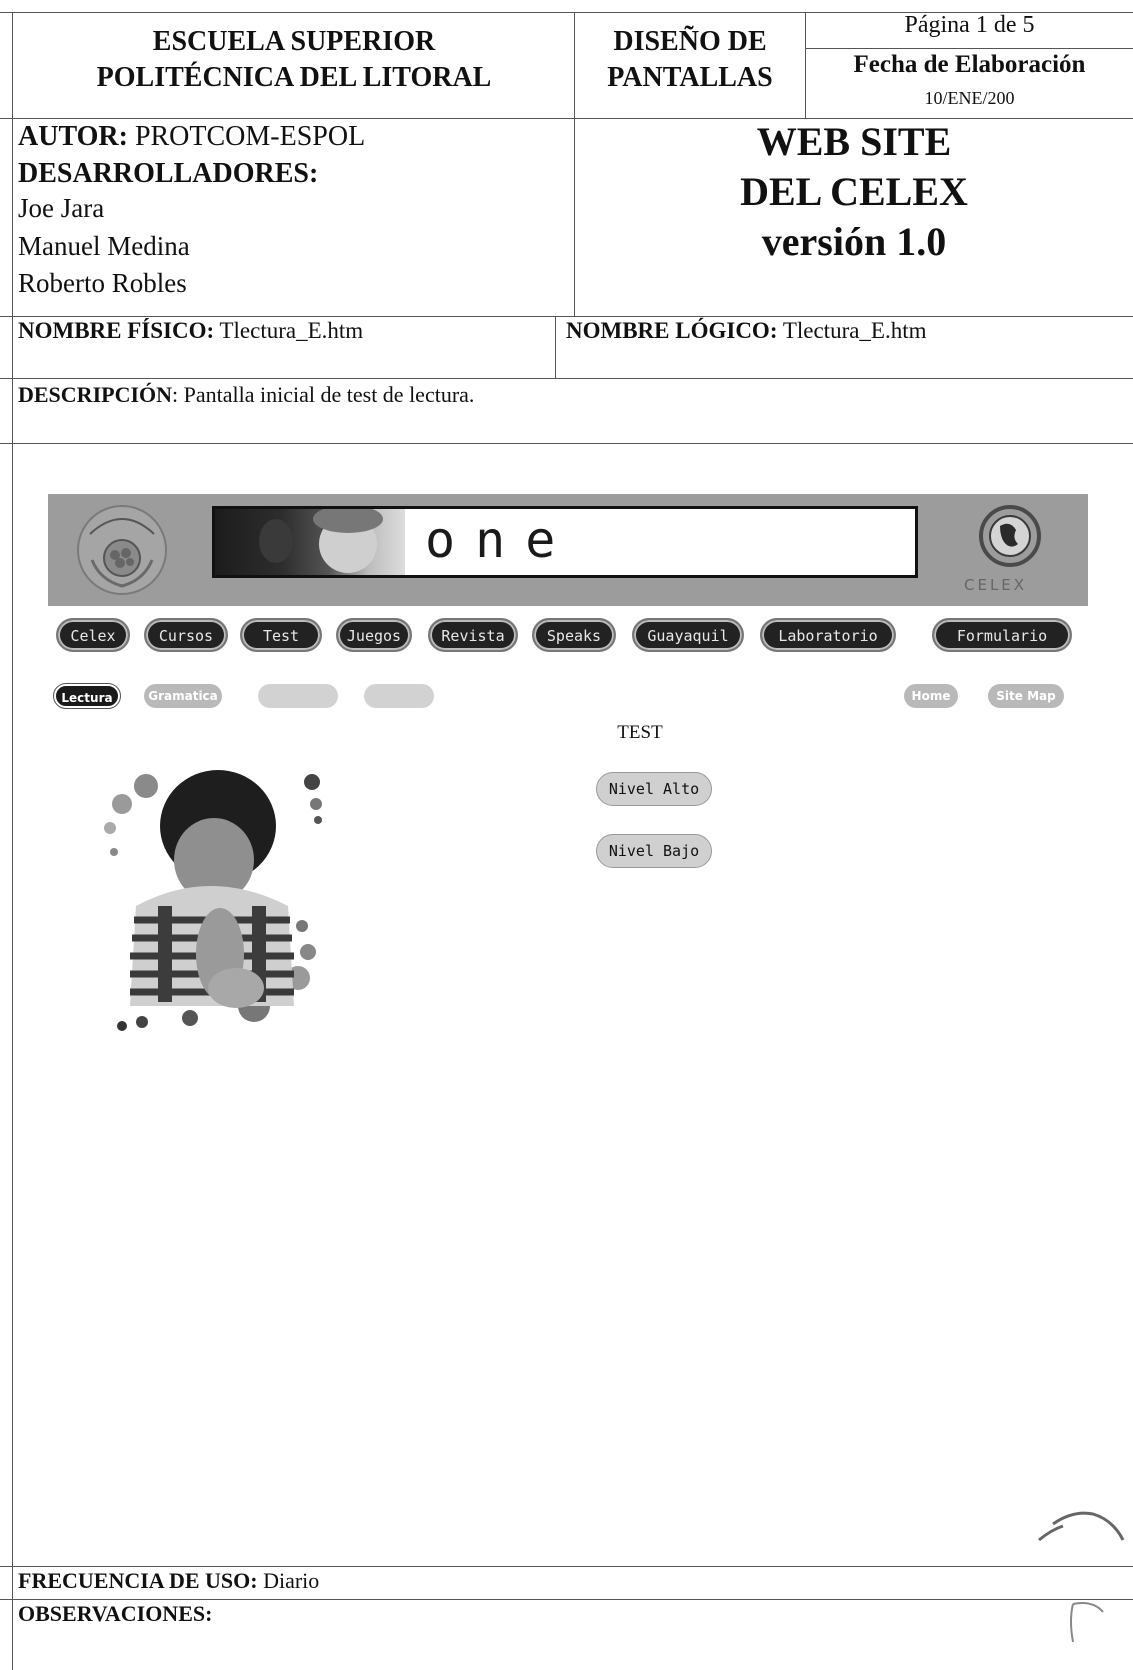 The width and height of the screenshot is (1133, 1670). Describe the element at coordinates (246, 136) in the screenshot. I see `author-value: PROTCOM-ESPOL` at that location.